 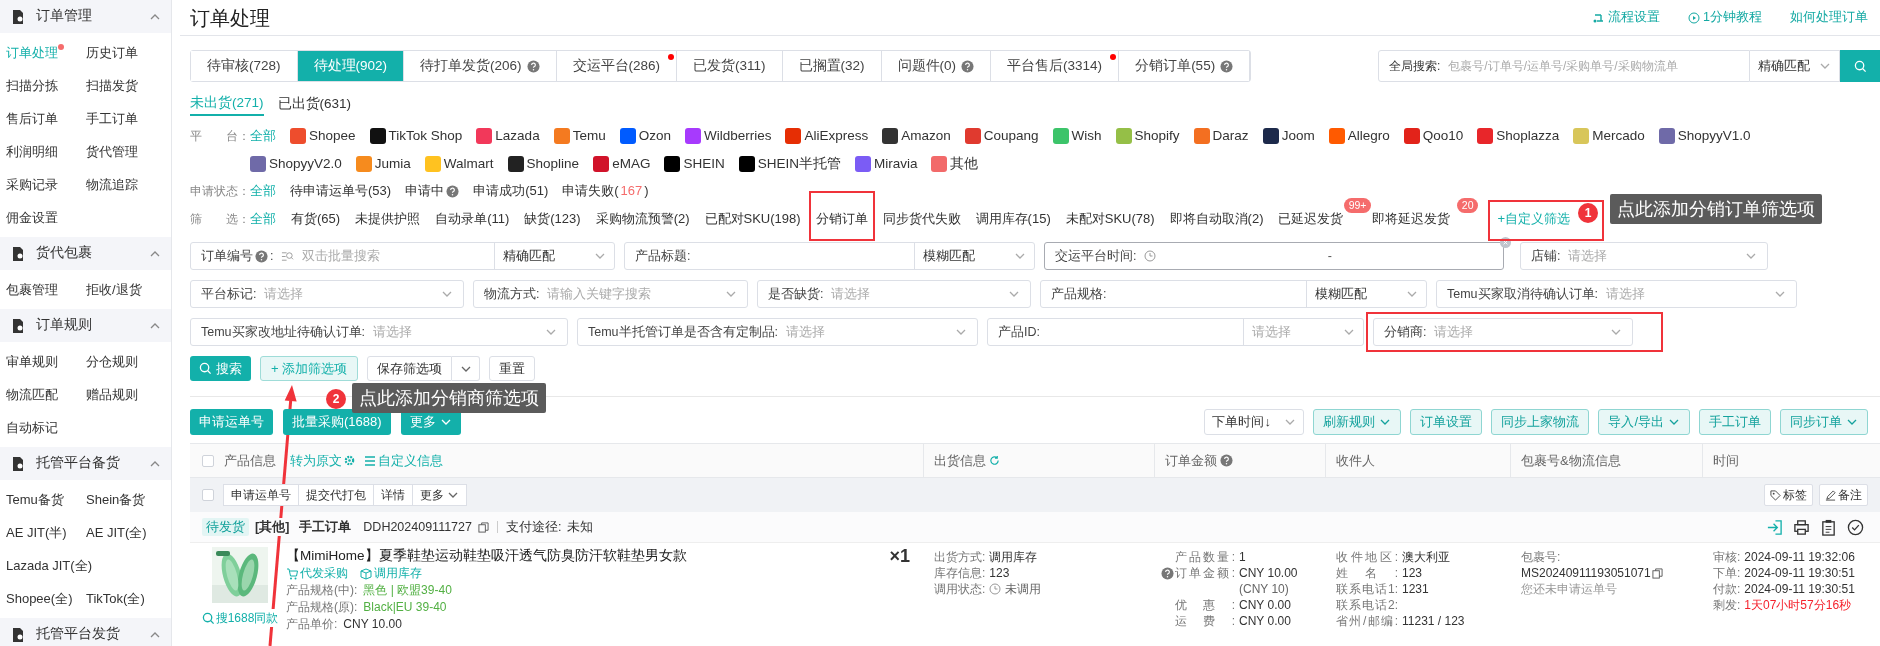 I want to click on platform-option: Amazon, so click(x=916, y=136).